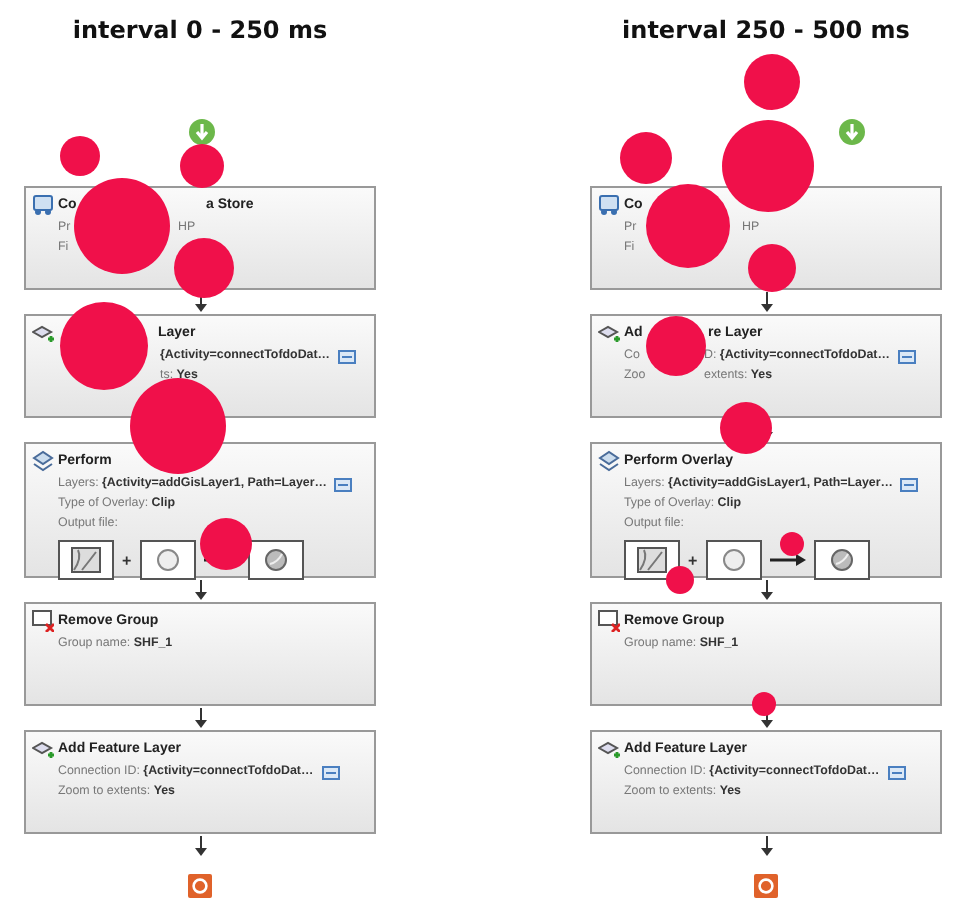 Image resolution: width=962 pixels, height=914 pixels. I want to click on panel-title: interval 250 - 500 ms, so click(766, 30).